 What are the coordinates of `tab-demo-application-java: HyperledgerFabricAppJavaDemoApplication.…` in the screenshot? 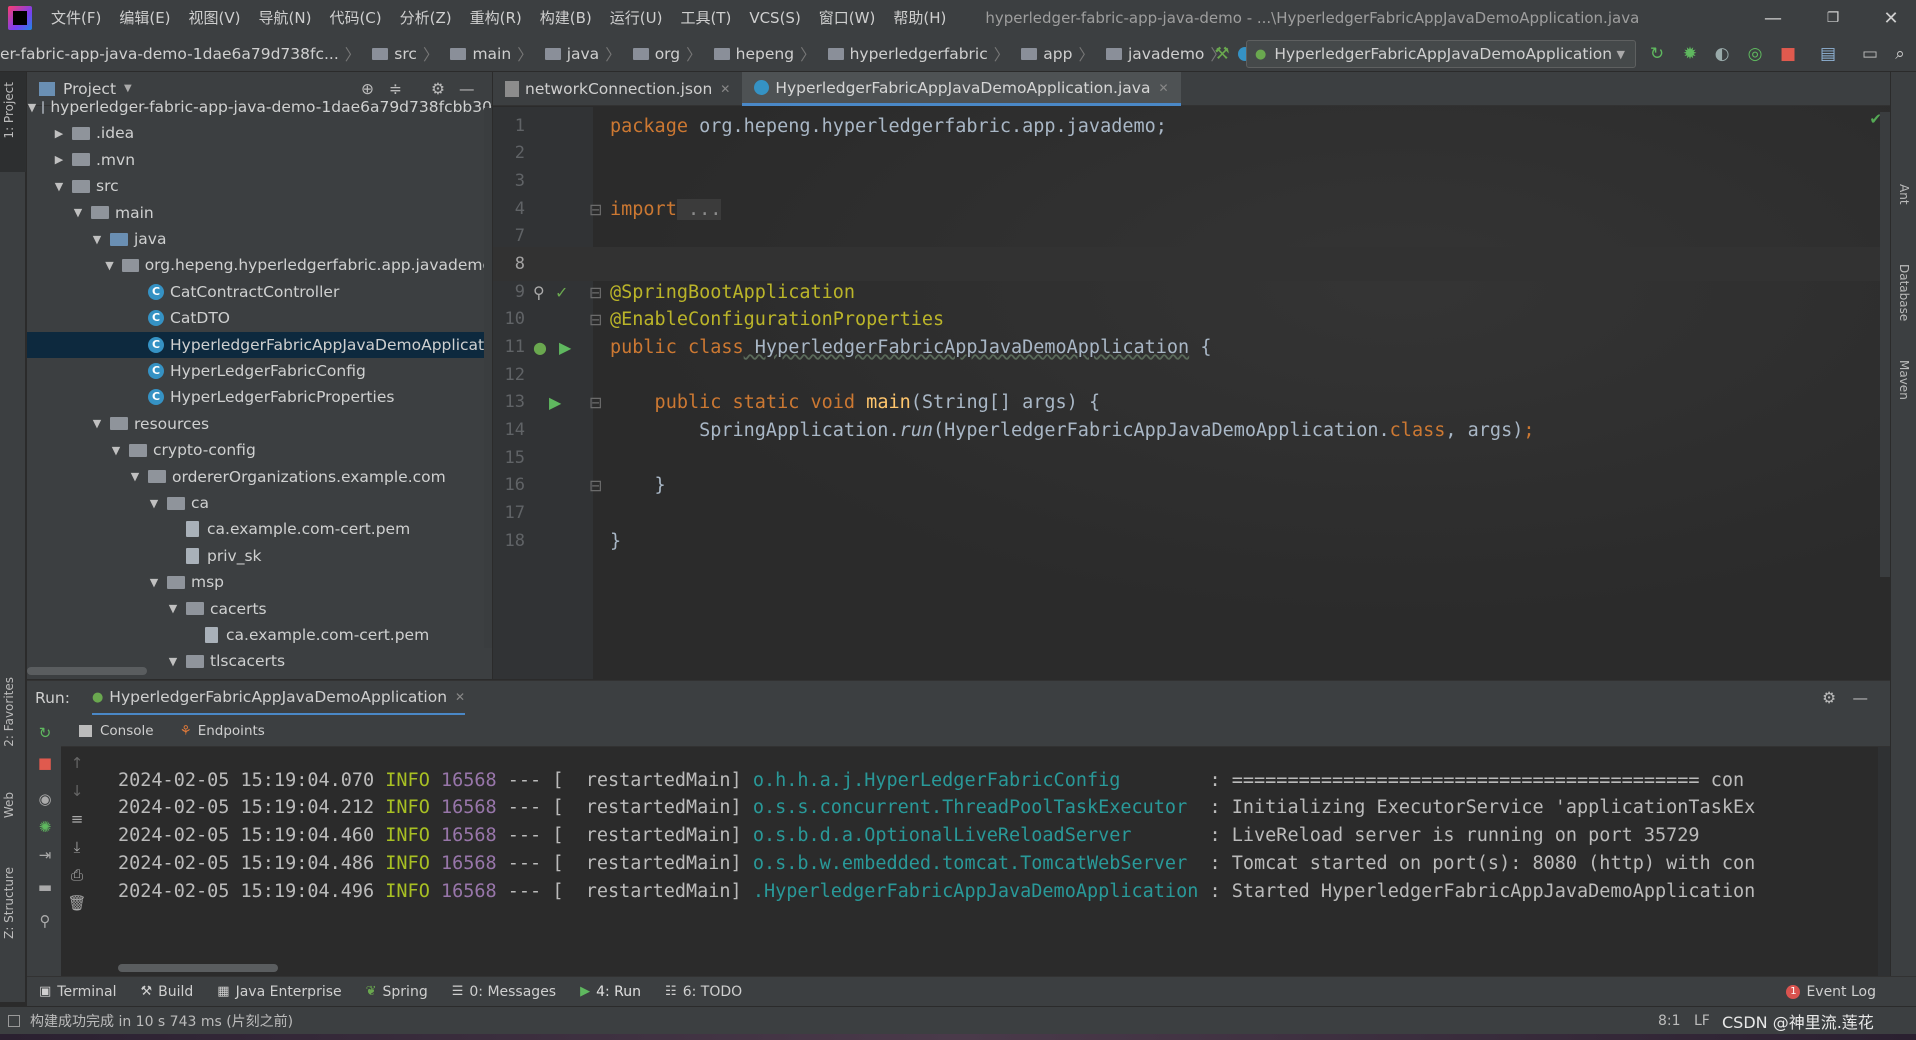 It's located at (961, 89).